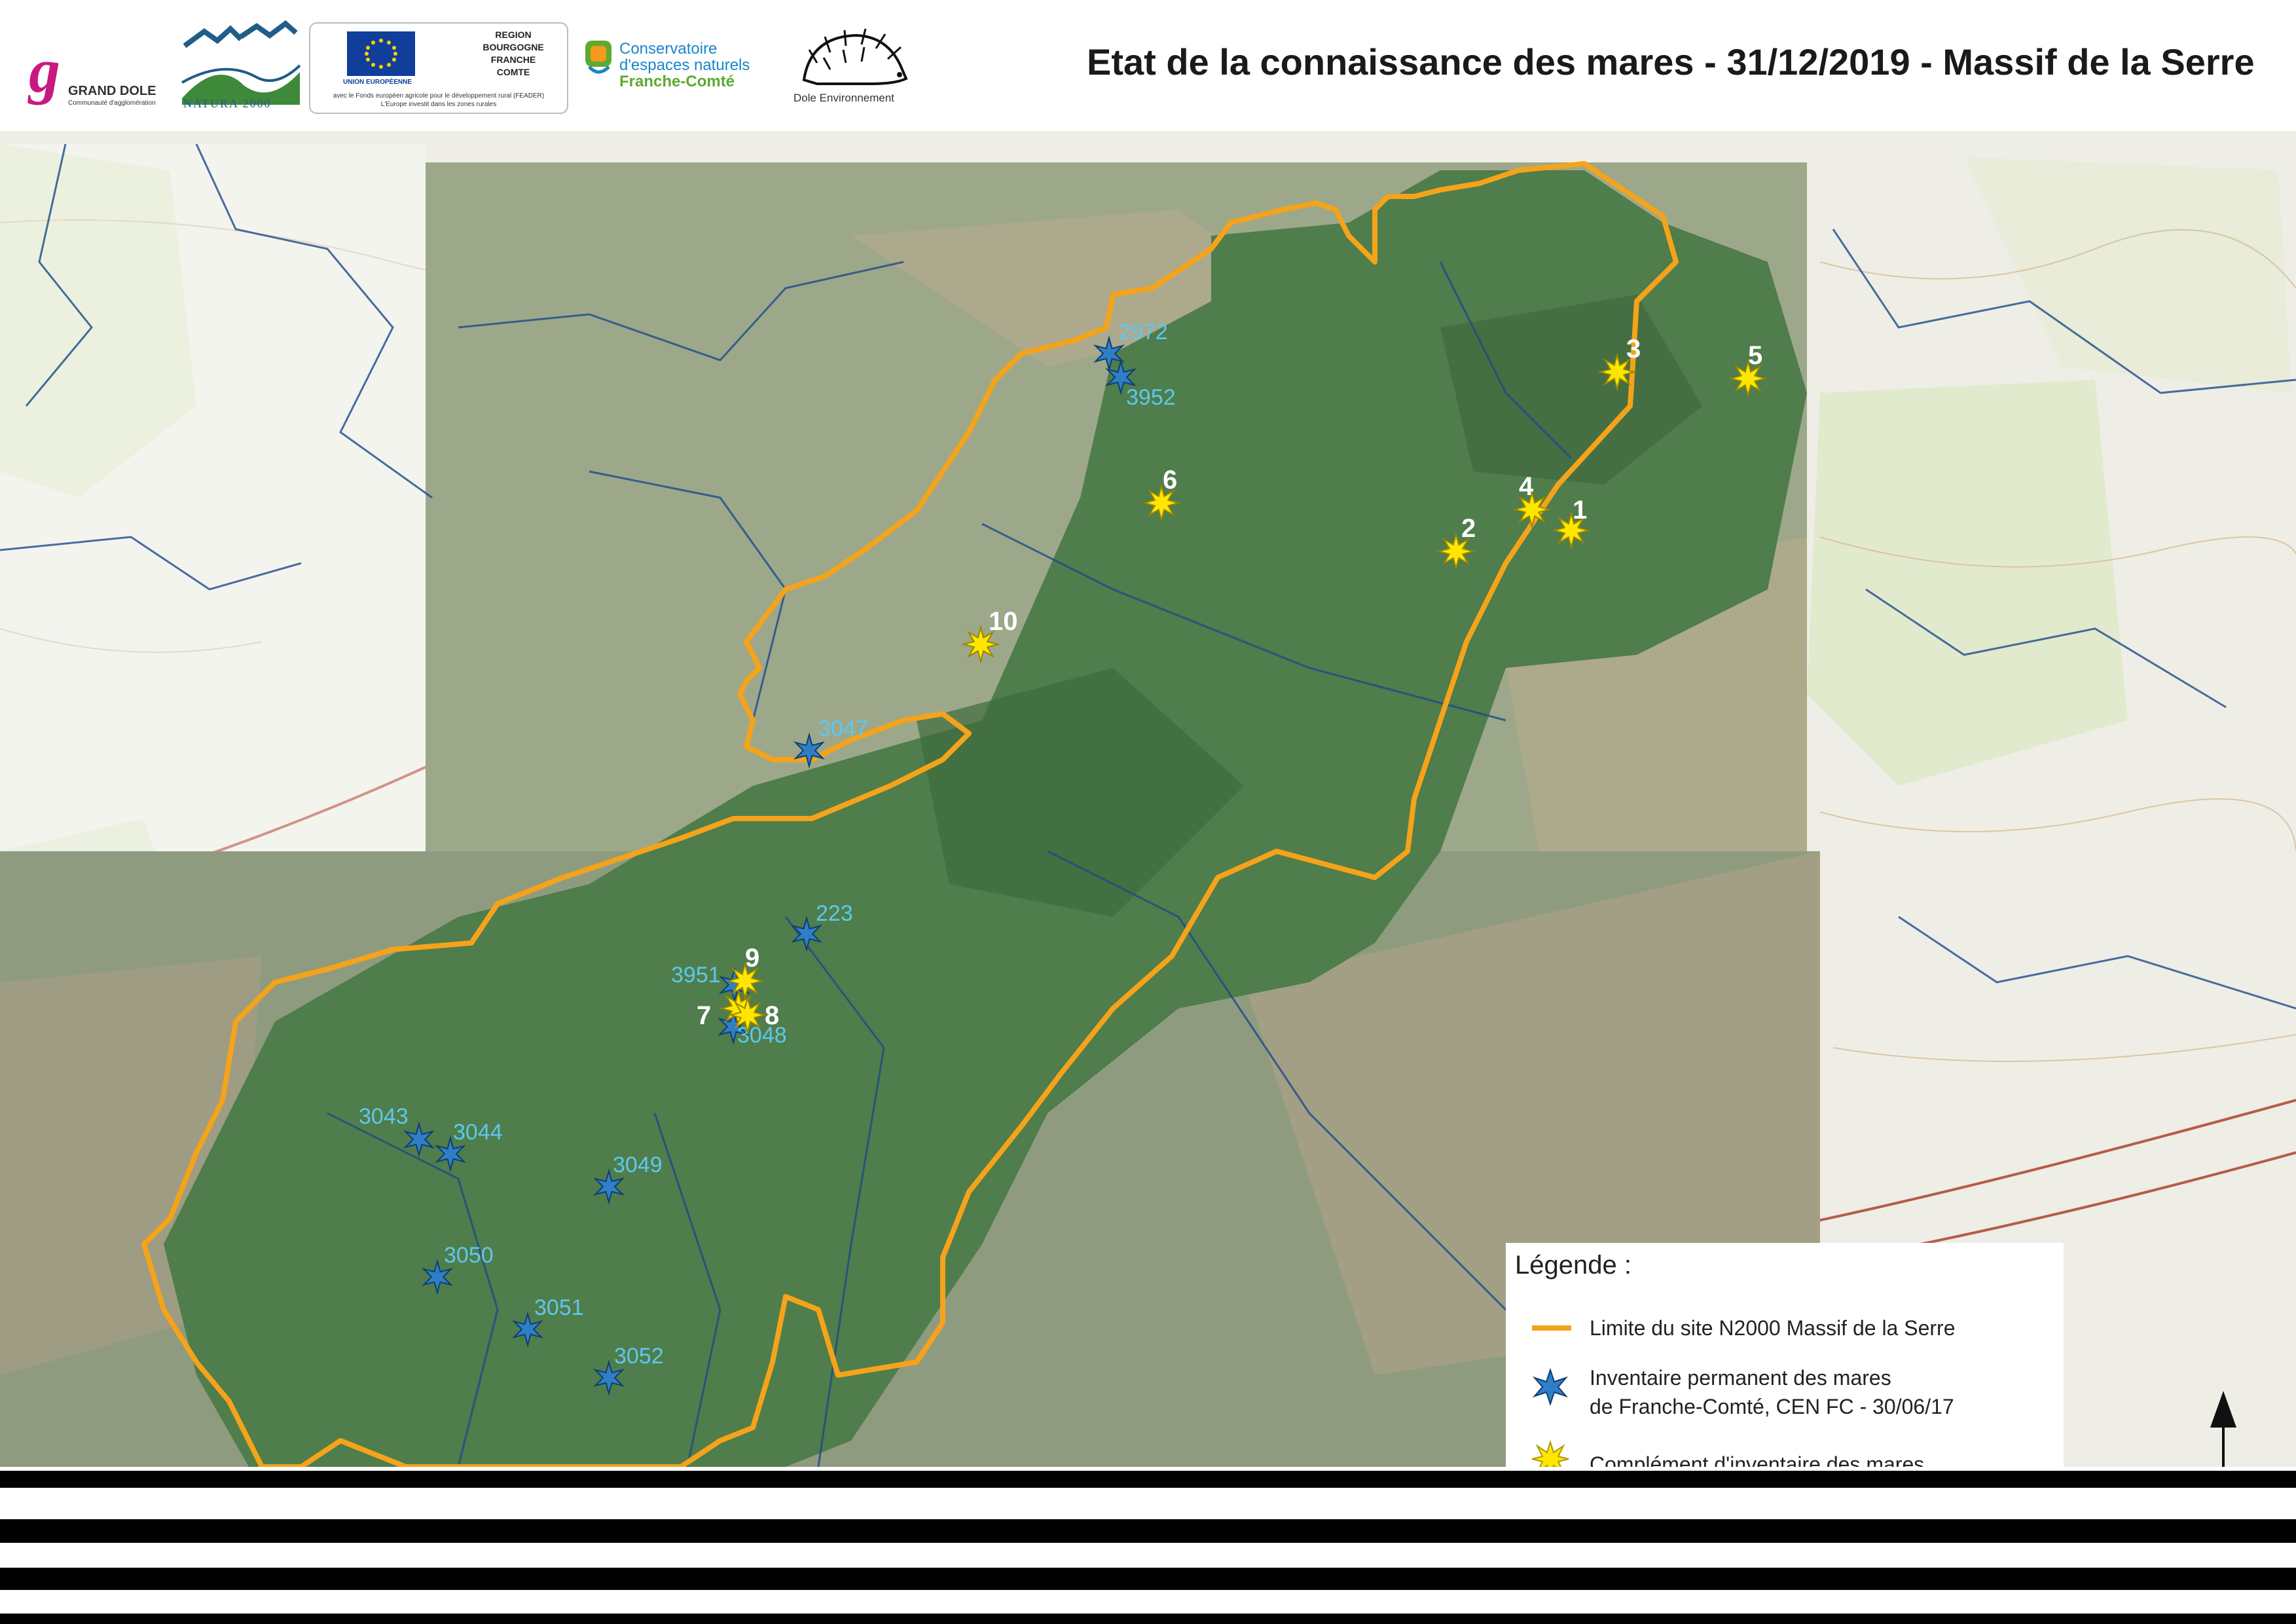 The image size is (2296, 1624). What do you see at coordinates (1170, 480) in the screenshot?
I see `complement-pond-label: 6` at bounding box center [1170, 480].